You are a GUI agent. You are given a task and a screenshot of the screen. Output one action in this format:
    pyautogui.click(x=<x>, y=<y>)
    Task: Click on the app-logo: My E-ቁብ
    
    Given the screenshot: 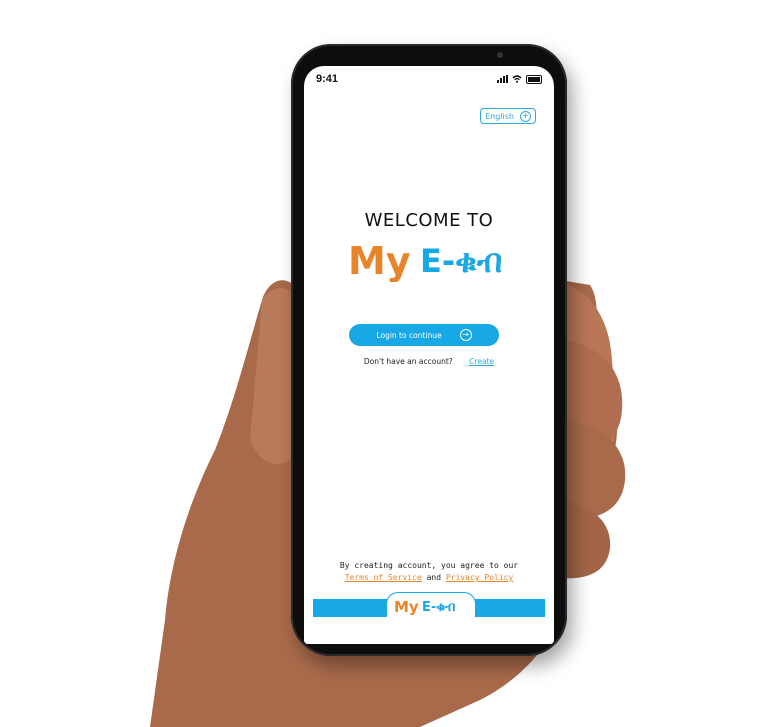 What is the action you would take?
    pyautogui.click(x=425, y=260)
    